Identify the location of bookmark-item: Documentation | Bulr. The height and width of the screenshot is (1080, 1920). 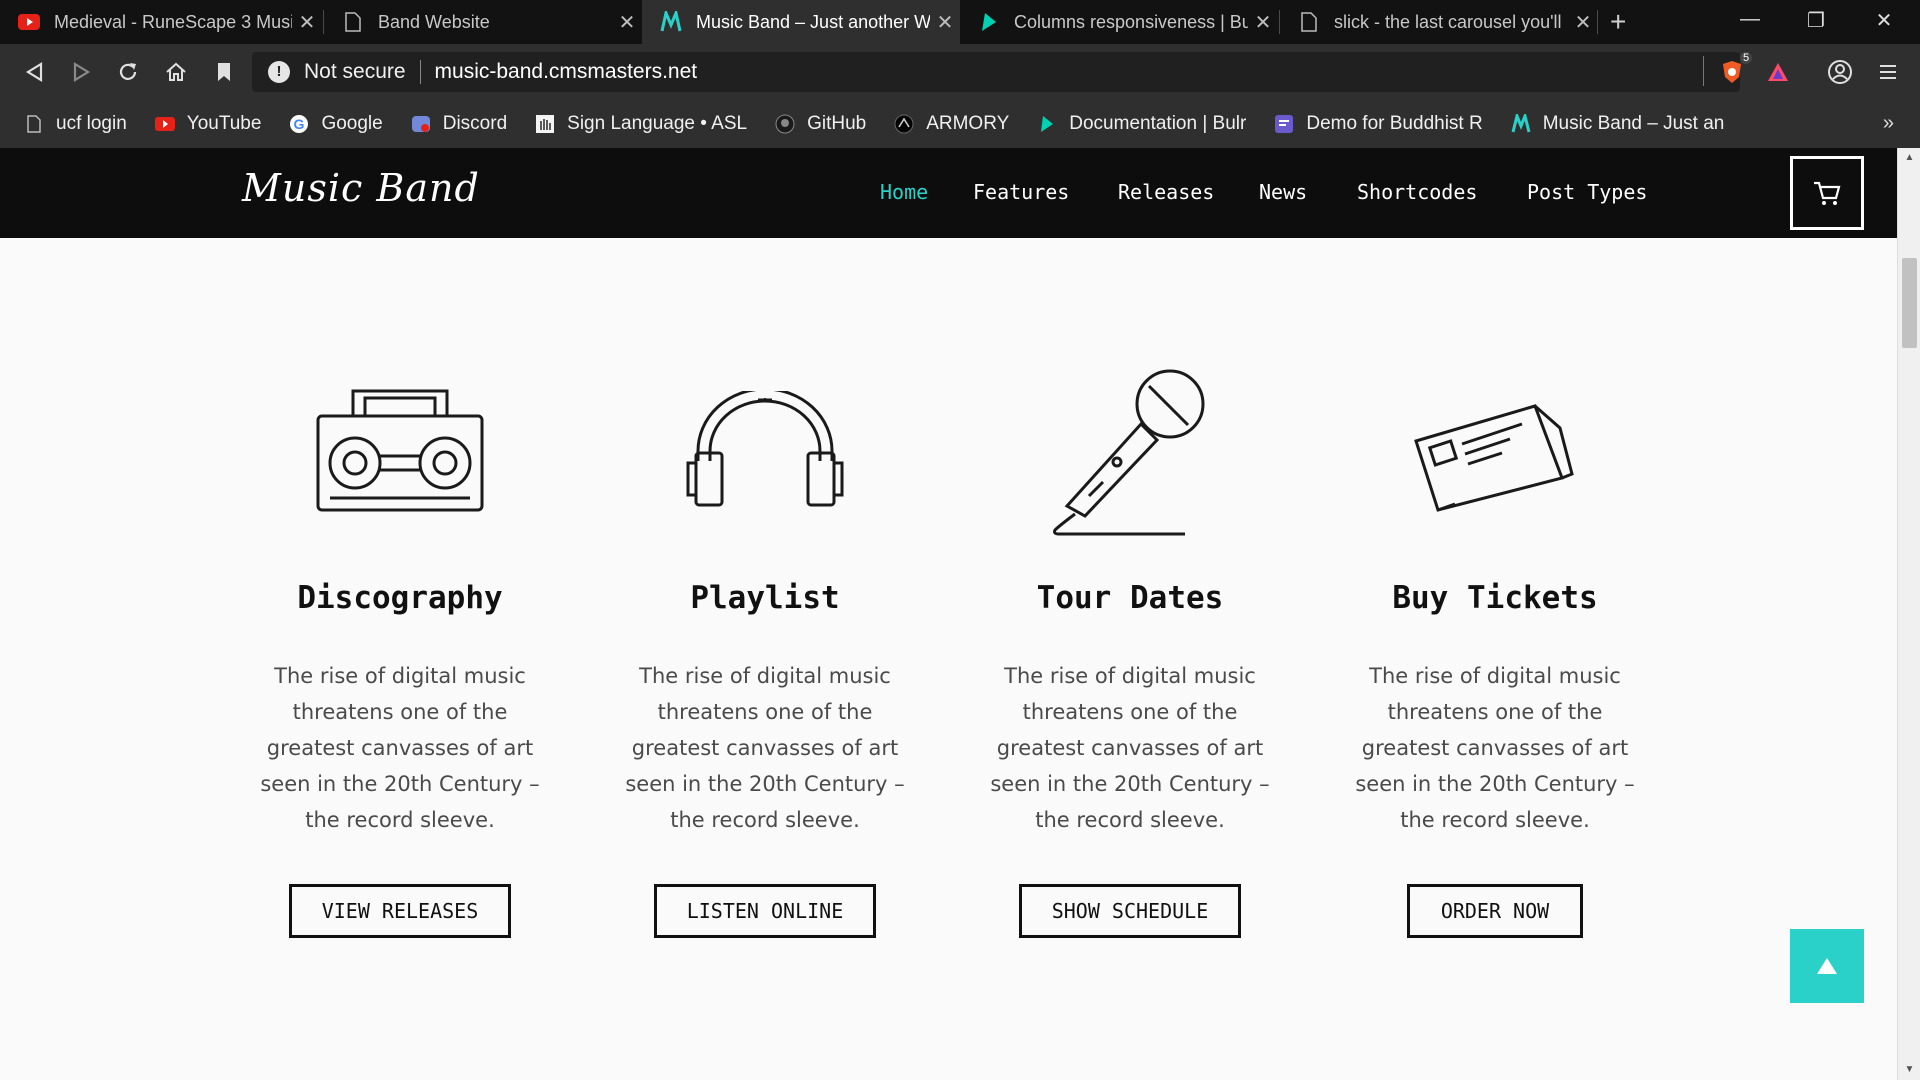
(1141, 124).